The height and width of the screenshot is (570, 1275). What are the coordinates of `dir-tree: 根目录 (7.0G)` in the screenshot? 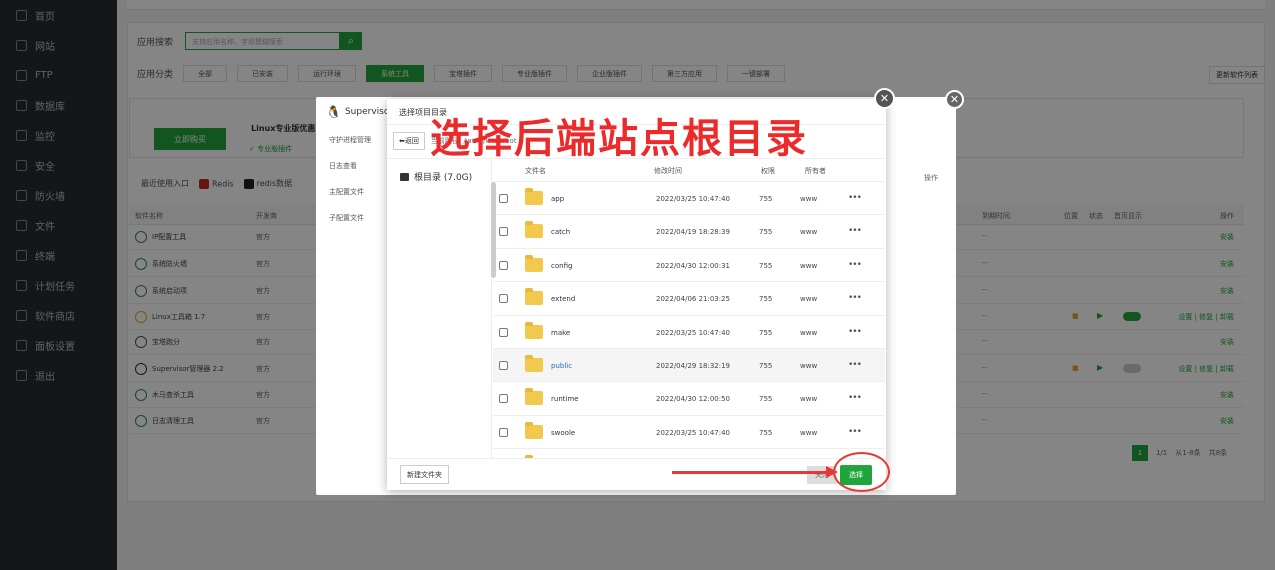 It's located at (439, 308).